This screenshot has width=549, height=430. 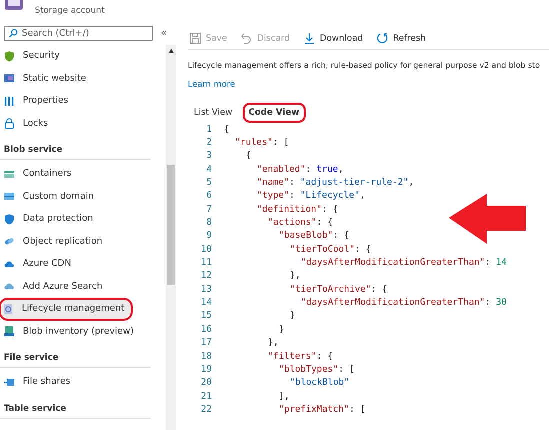 What do you see at coordinates (9, 78) in the screenshot?
I see `website-icon` at bounding box center [9, 78].